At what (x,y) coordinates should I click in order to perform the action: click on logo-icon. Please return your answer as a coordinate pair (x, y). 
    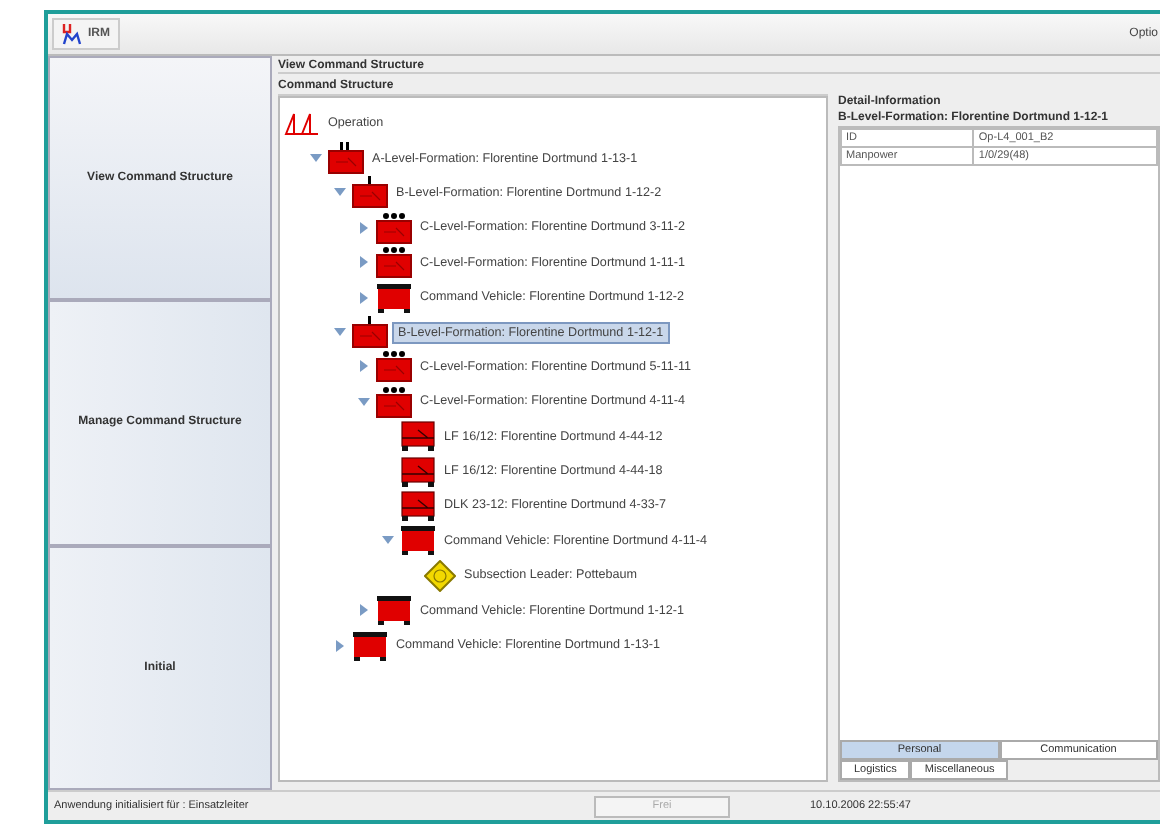
    Looking at the image, I should click on (72, 34).